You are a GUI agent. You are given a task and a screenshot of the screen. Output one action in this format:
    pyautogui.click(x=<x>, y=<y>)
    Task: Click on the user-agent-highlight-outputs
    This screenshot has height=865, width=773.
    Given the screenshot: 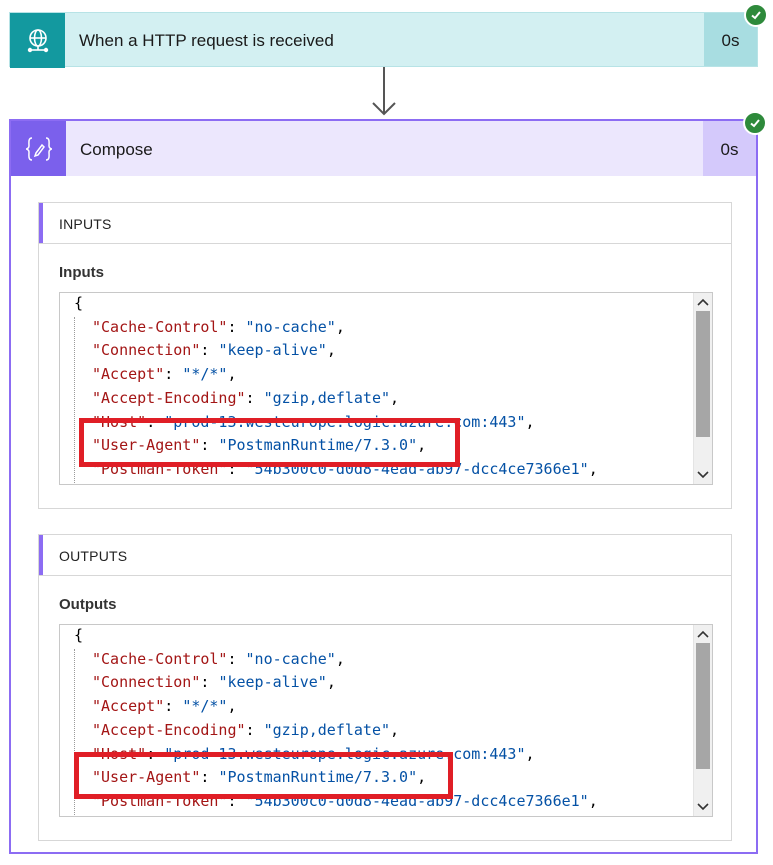 What is the action you would take?
    pyautogui.click(x=263, y=775)
    